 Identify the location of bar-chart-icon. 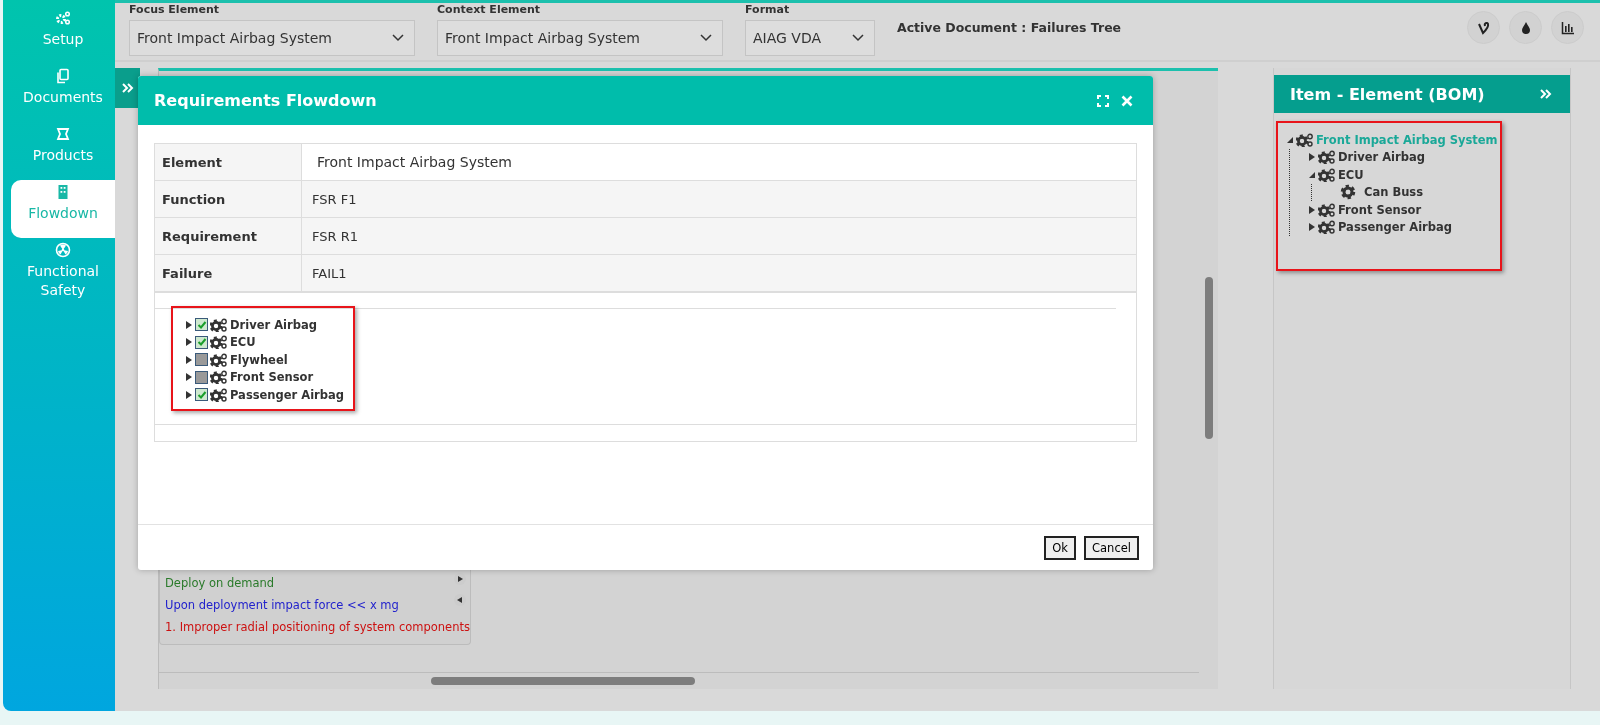
(1567, 27).